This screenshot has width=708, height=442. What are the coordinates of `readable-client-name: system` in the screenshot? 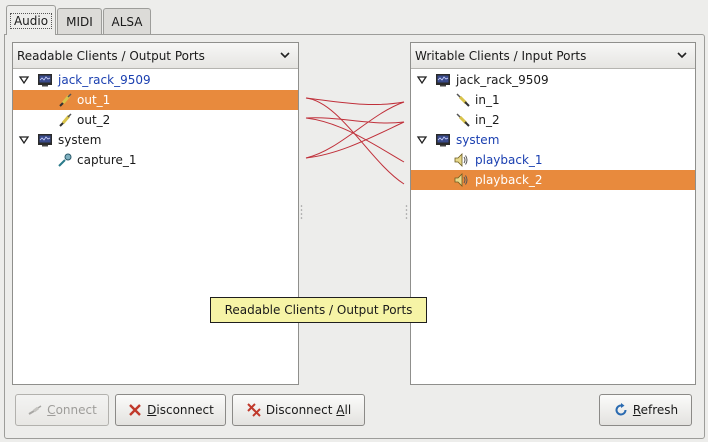 It's located at (80, 140).